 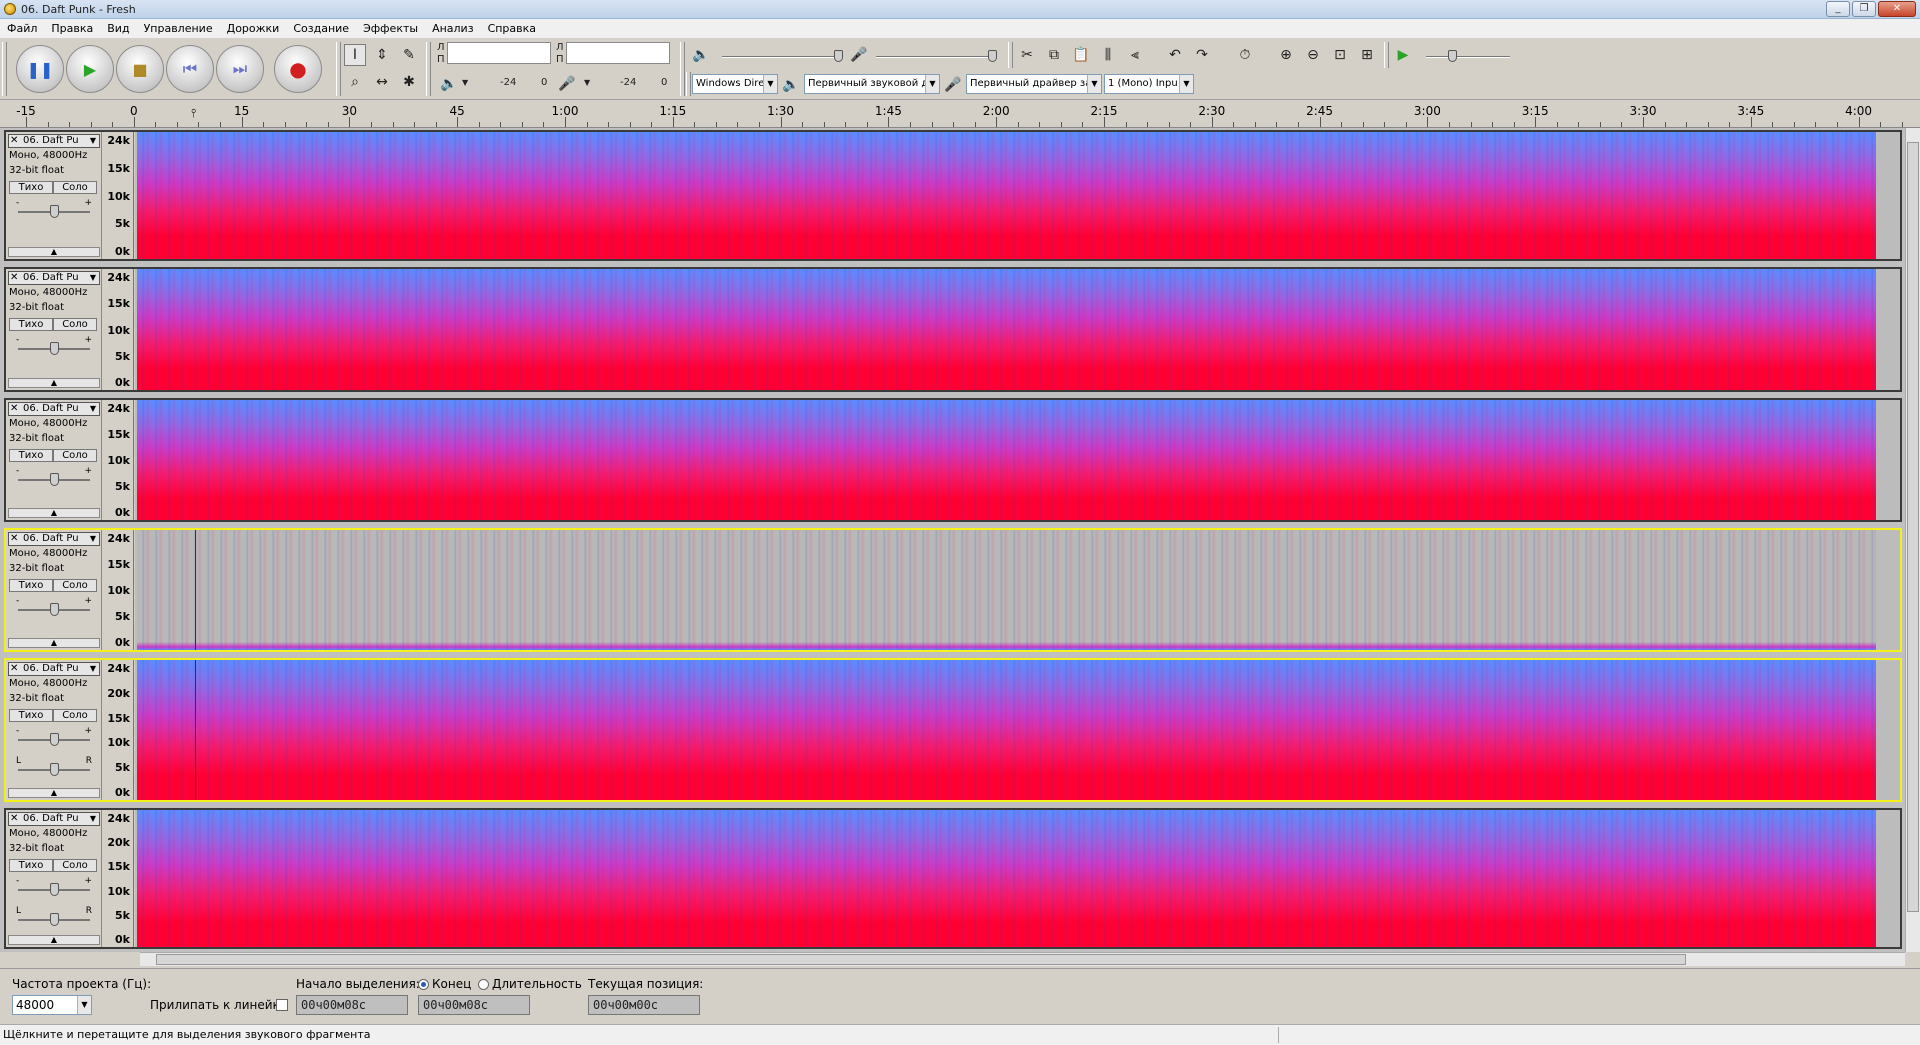 I want to click on length-radio: Длительность, so click(x=530, y=984).